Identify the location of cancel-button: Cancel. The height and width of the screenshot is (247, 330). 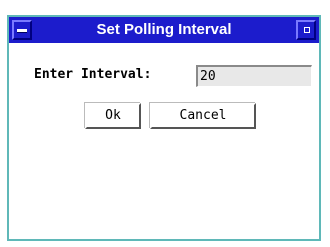
(203, 116).